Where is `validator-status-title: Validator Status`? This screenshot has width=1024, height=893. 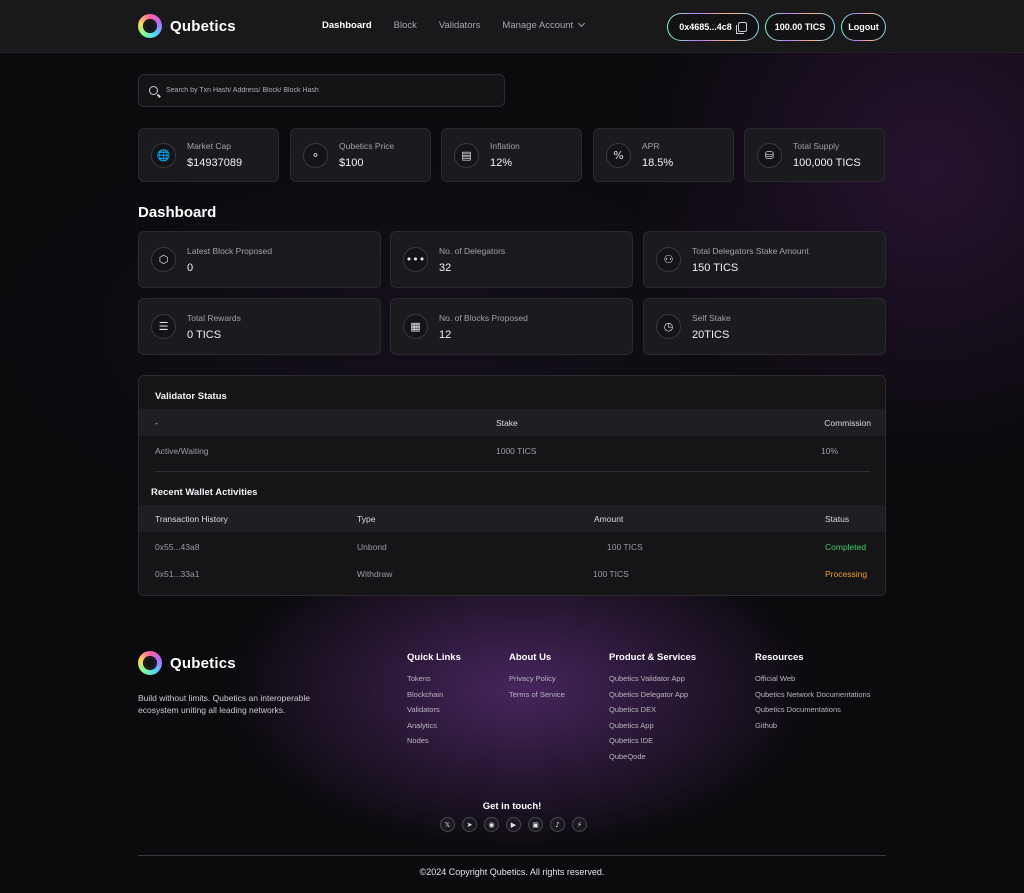 validator-status-title: Validator Status is located at coordinates (191, 396).